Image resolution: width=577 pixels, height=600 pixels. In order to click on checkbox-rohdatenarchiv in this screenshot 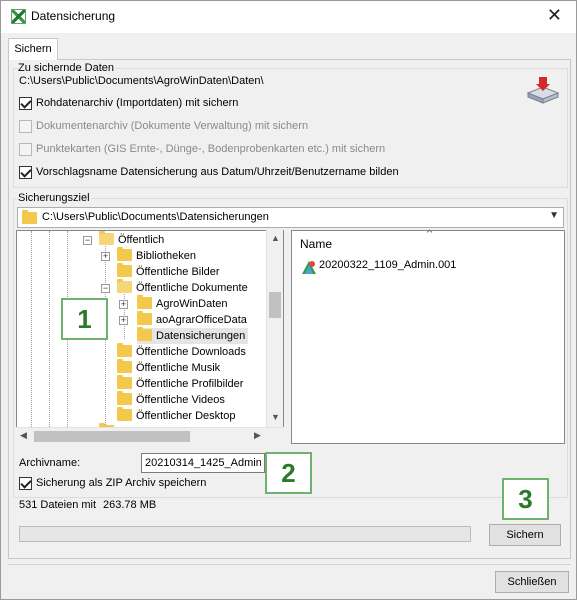, I will do `click(25, 103)`.